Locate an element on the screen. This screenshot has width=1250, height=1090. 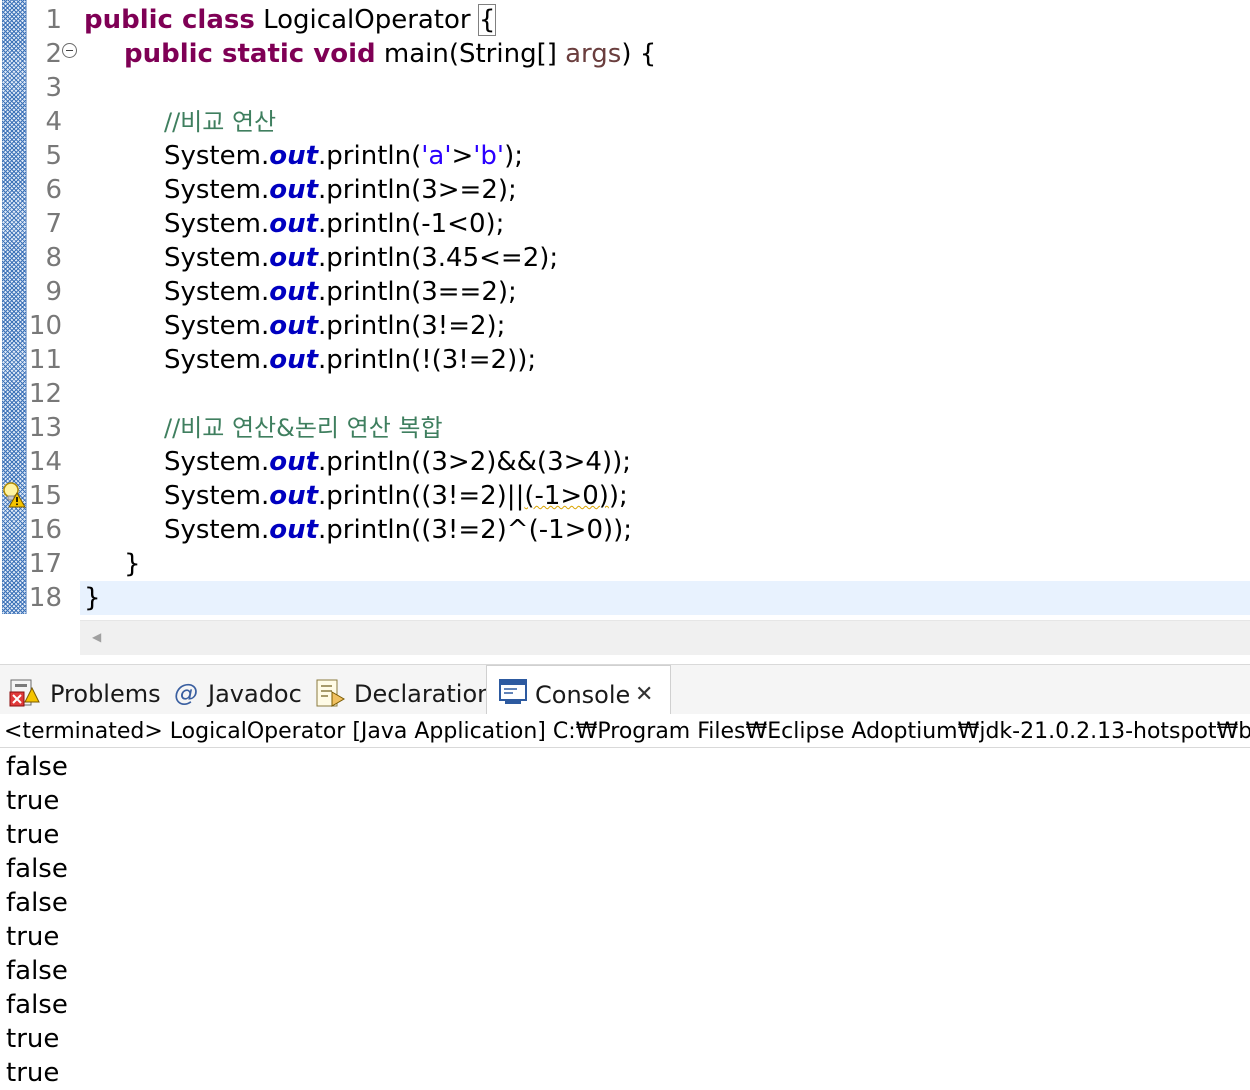
line-number: 3 is located at coordinates (53, 88).